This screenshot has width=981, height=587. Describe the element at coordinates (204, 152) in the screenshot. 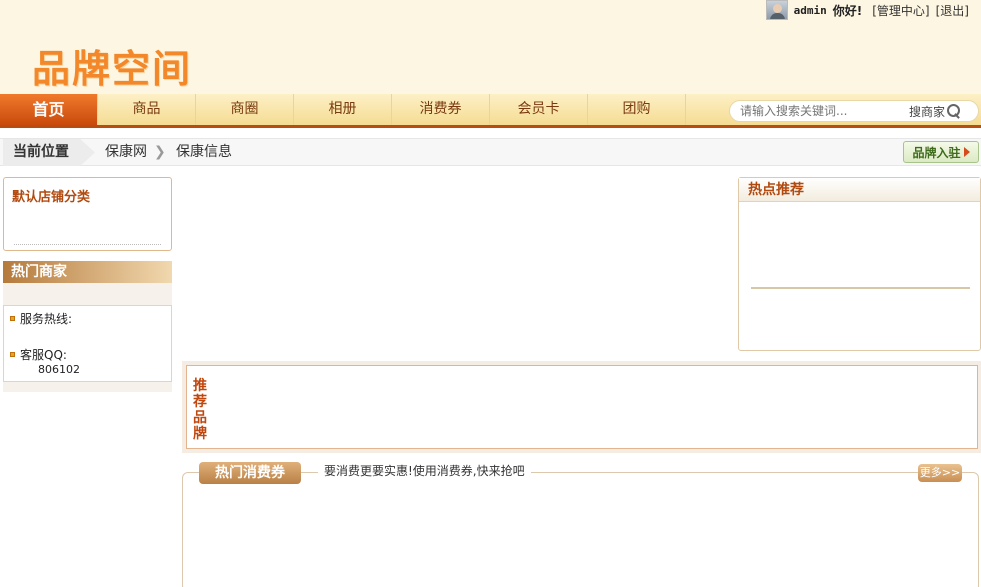

I see `breadcrumb-item-current: 保康信息` at that location.